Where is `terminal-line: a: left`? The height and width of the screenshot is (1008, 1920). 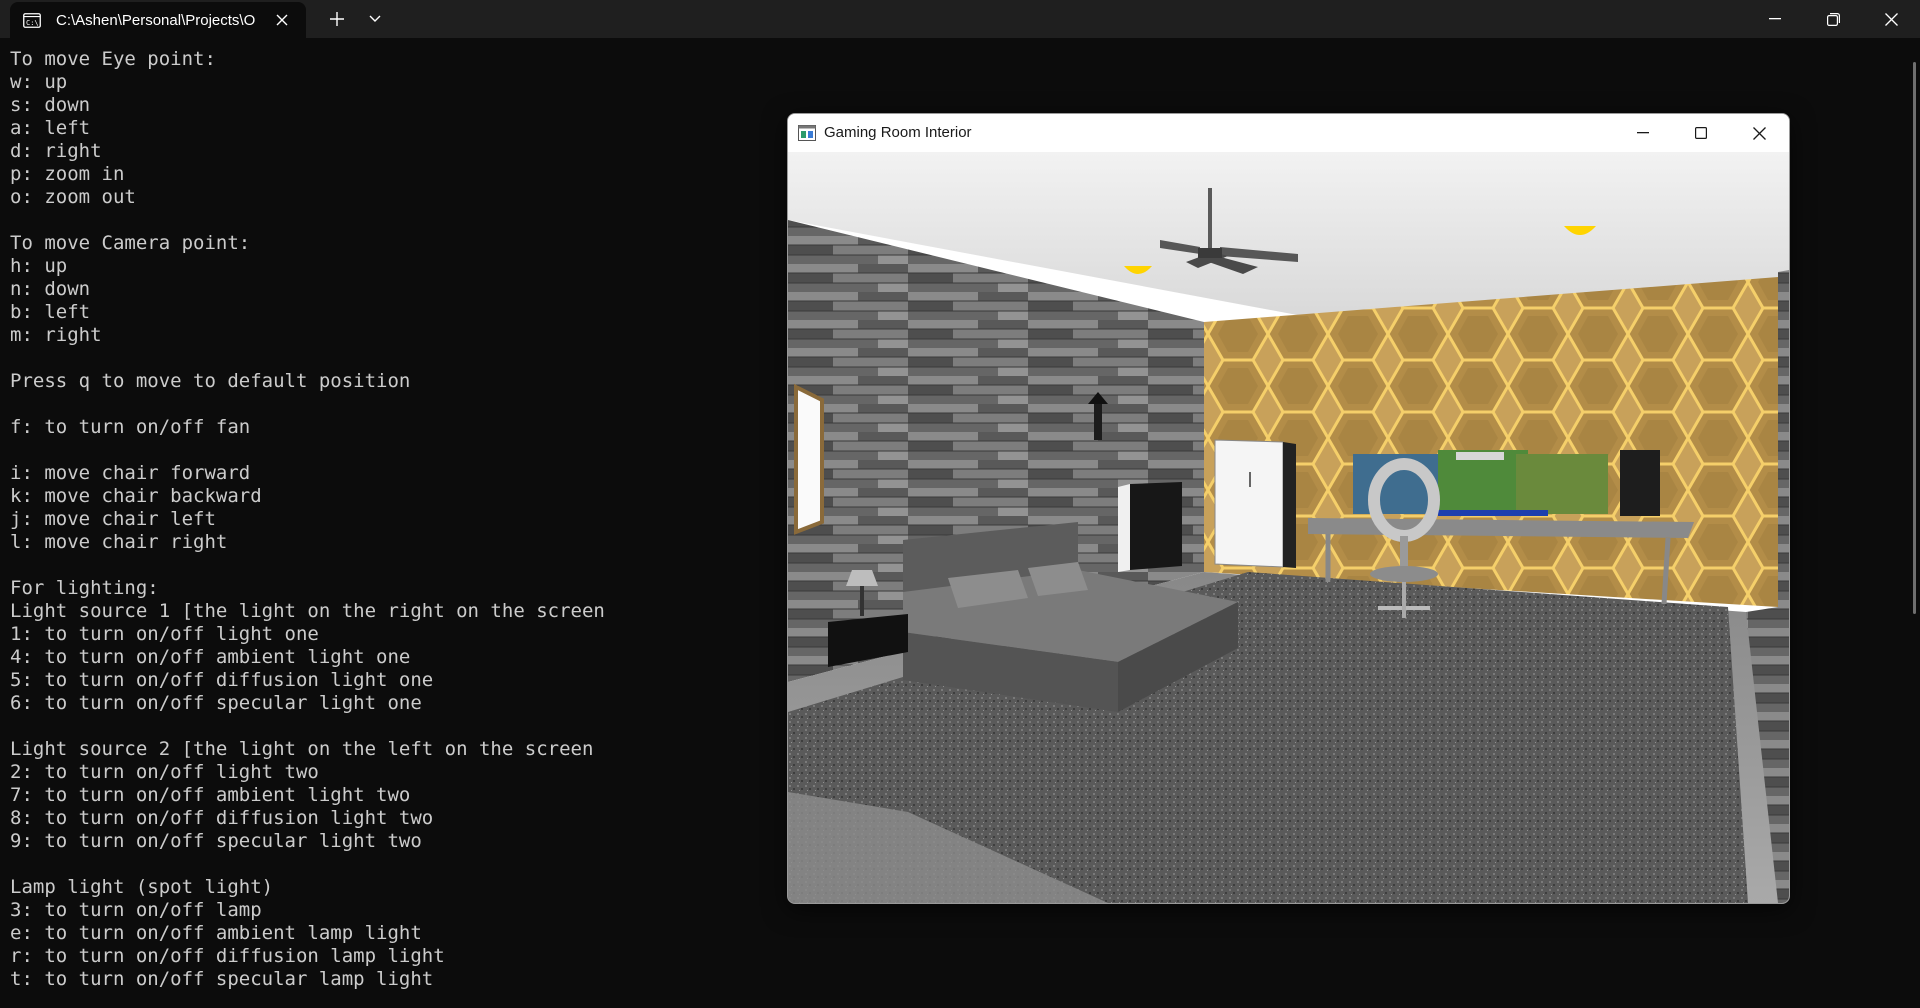 terminal-line: a: left is located at coordinates (50, 128).